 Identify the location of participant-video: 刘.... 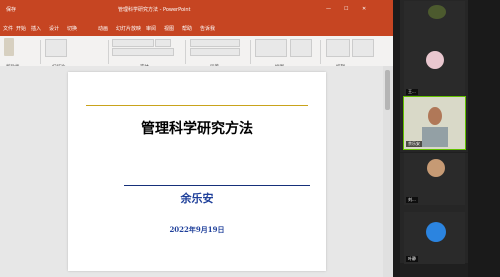
(434, 179).